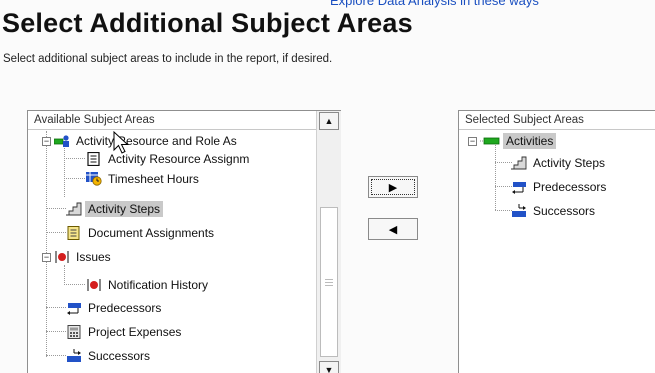  What do you see at coordinates (74, 332) in the screenshot?
I see `expenses-icon` at bounding box center [74, 332].